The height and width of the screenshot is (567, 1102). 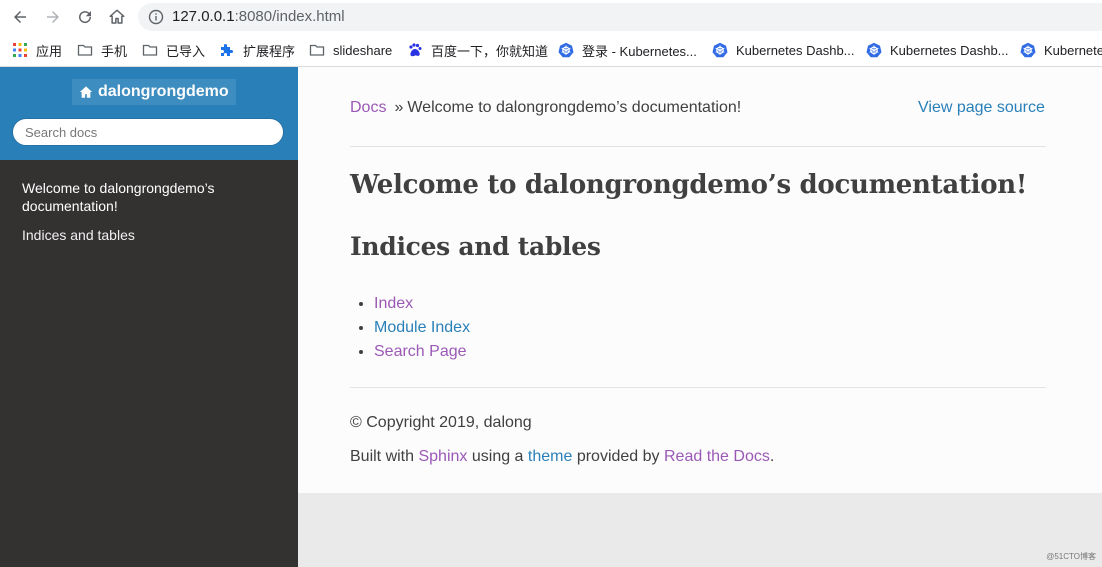 What do you see at coordinates (772, 456) in the screenshot?
I see `footer-text: .` at bounding box center [772, 456].